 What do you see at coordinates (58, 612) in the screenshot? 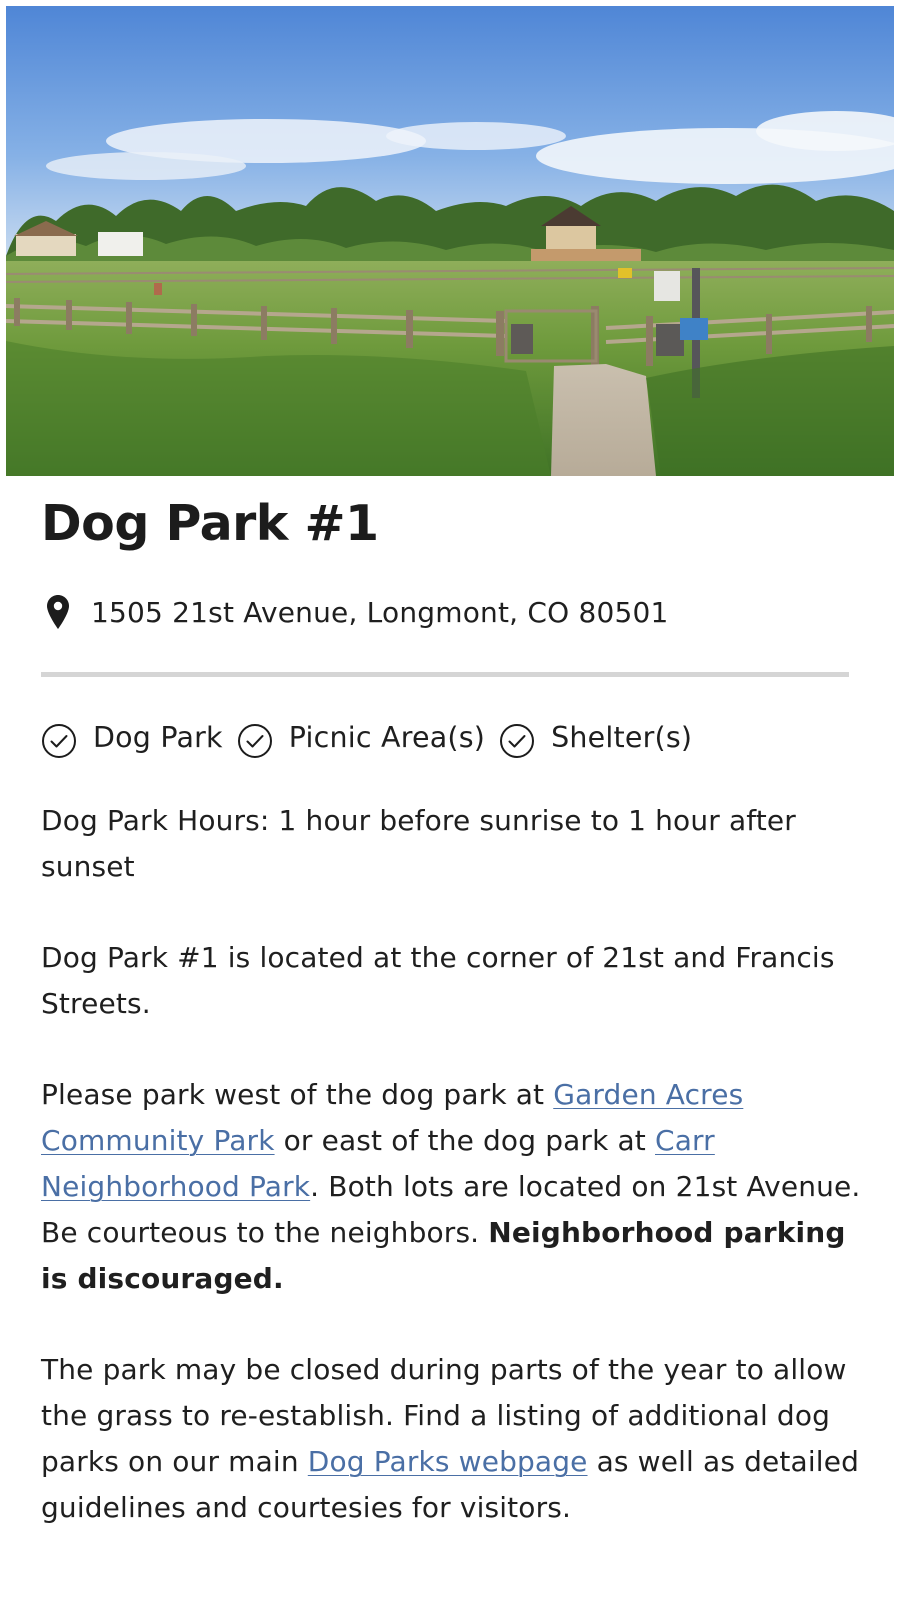
I see `map-pin-icon` at bounding box center [58, 612].